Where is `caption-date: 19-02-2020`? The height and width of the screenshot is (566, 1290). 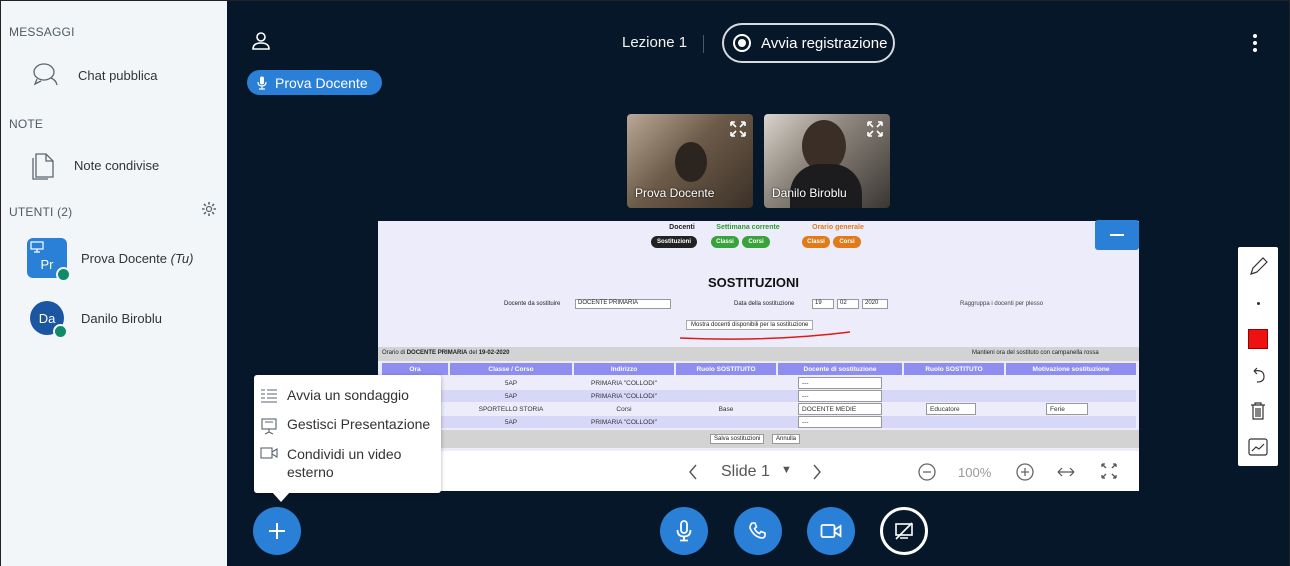
caption-date: 19-02-2020 is located at coordinates (494, 353).